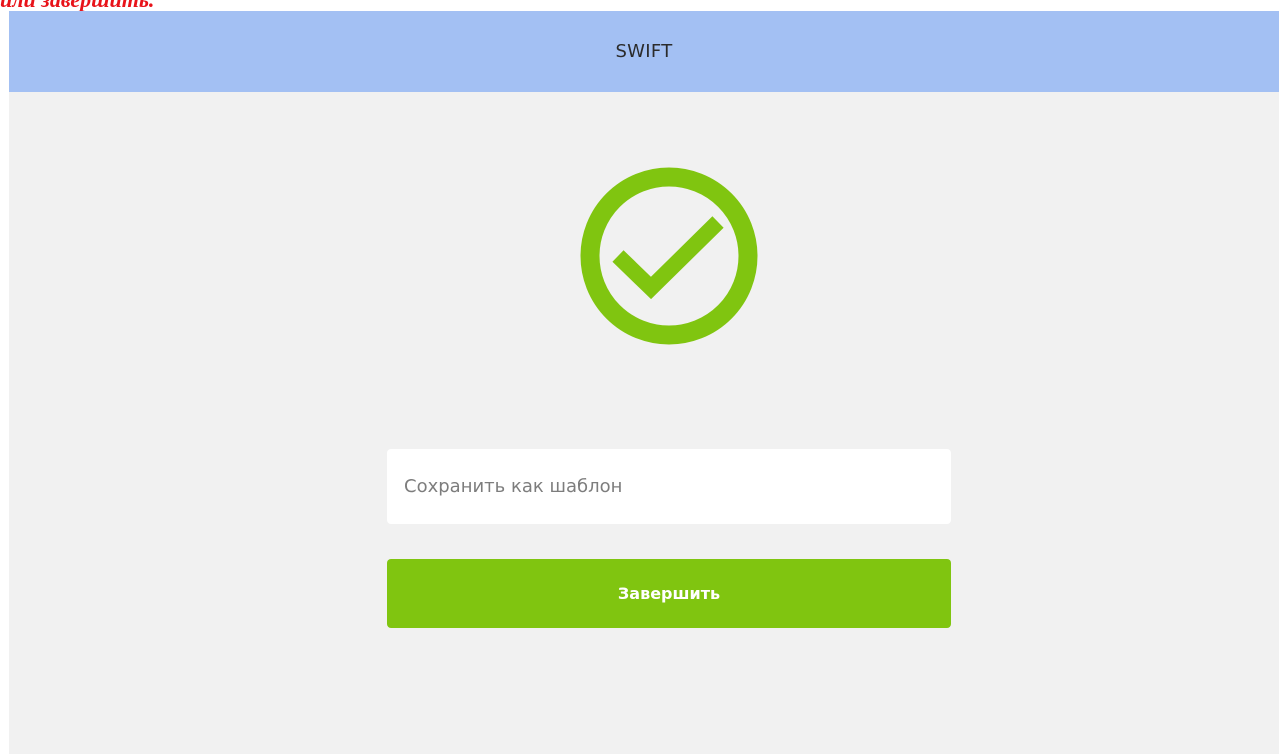 The width and height of the screenshot is (1282, 754). I want to click on check-circle-icon, so click(669, 256).